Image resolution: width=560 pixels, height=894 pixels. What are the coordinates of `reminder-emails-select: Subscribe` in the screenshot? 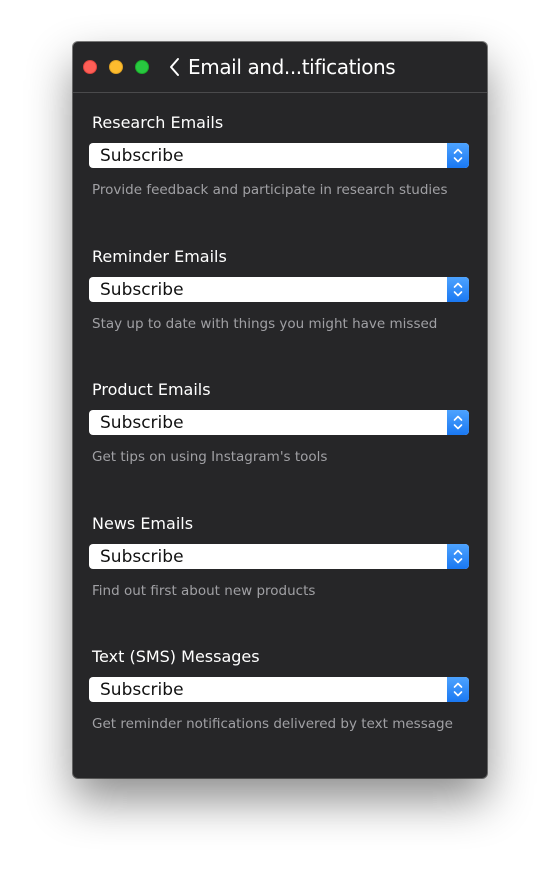 It's located at (279, 289).